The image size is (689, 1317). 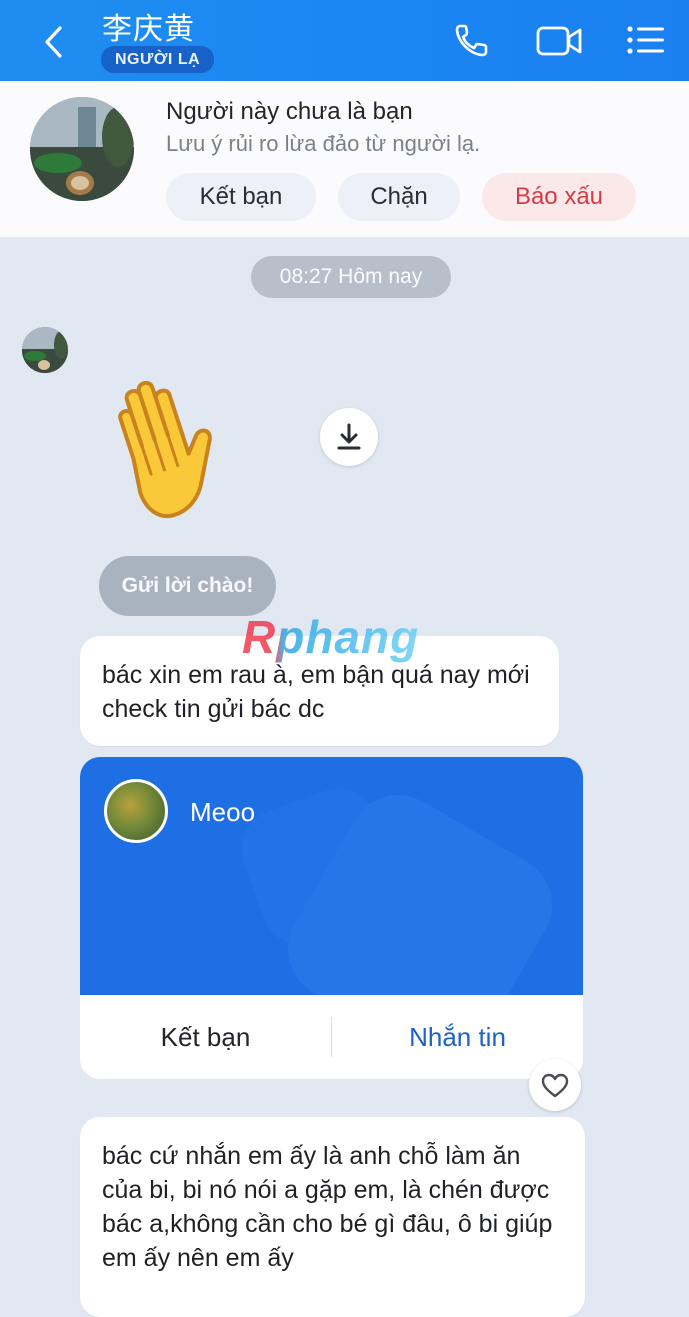 I want to click on video-camera-icon, so click(x=559, y=41).